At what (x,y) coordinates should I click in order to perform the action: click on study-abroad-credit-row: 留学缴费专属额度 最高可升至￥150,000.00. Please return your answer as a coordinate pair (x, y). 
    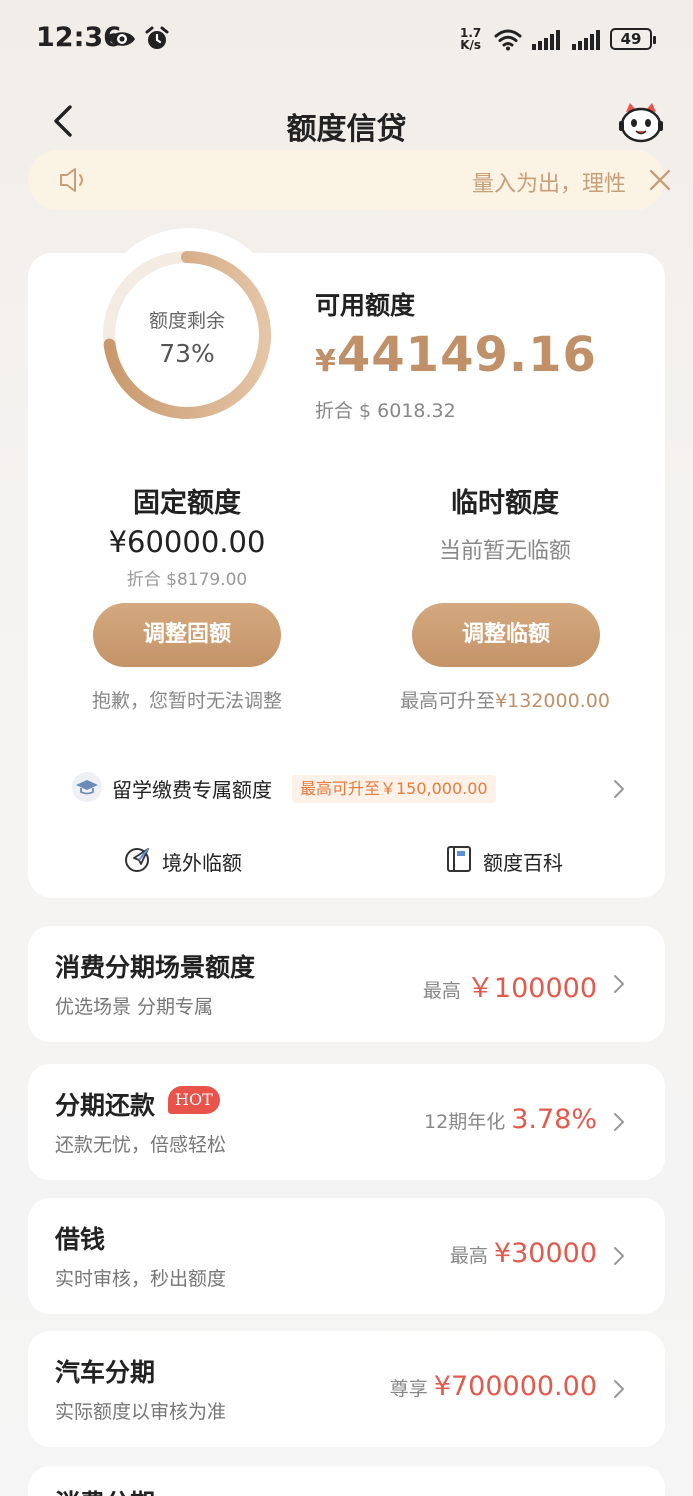
    Looking at the image, I should click on (352, 788).